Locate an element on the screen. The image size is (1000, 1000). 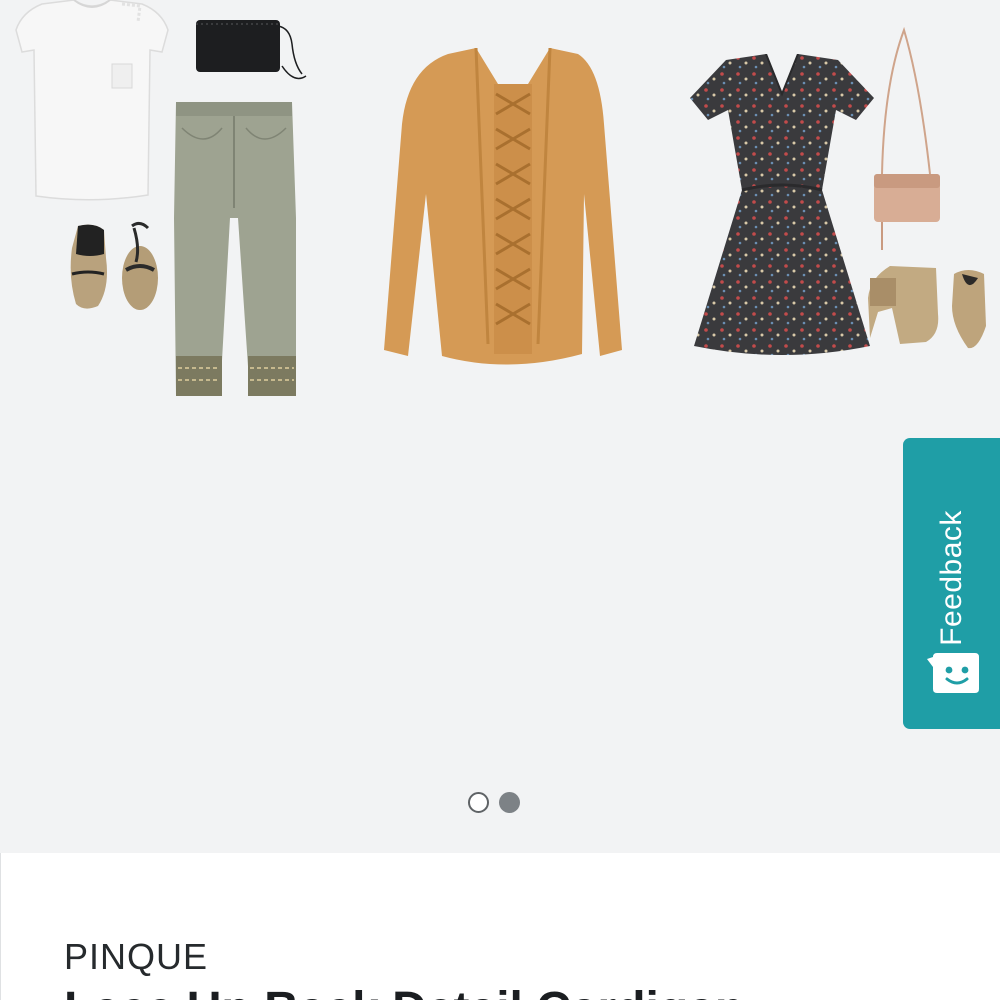
tan-bootie-right-image is located at coordinates (969, 309).